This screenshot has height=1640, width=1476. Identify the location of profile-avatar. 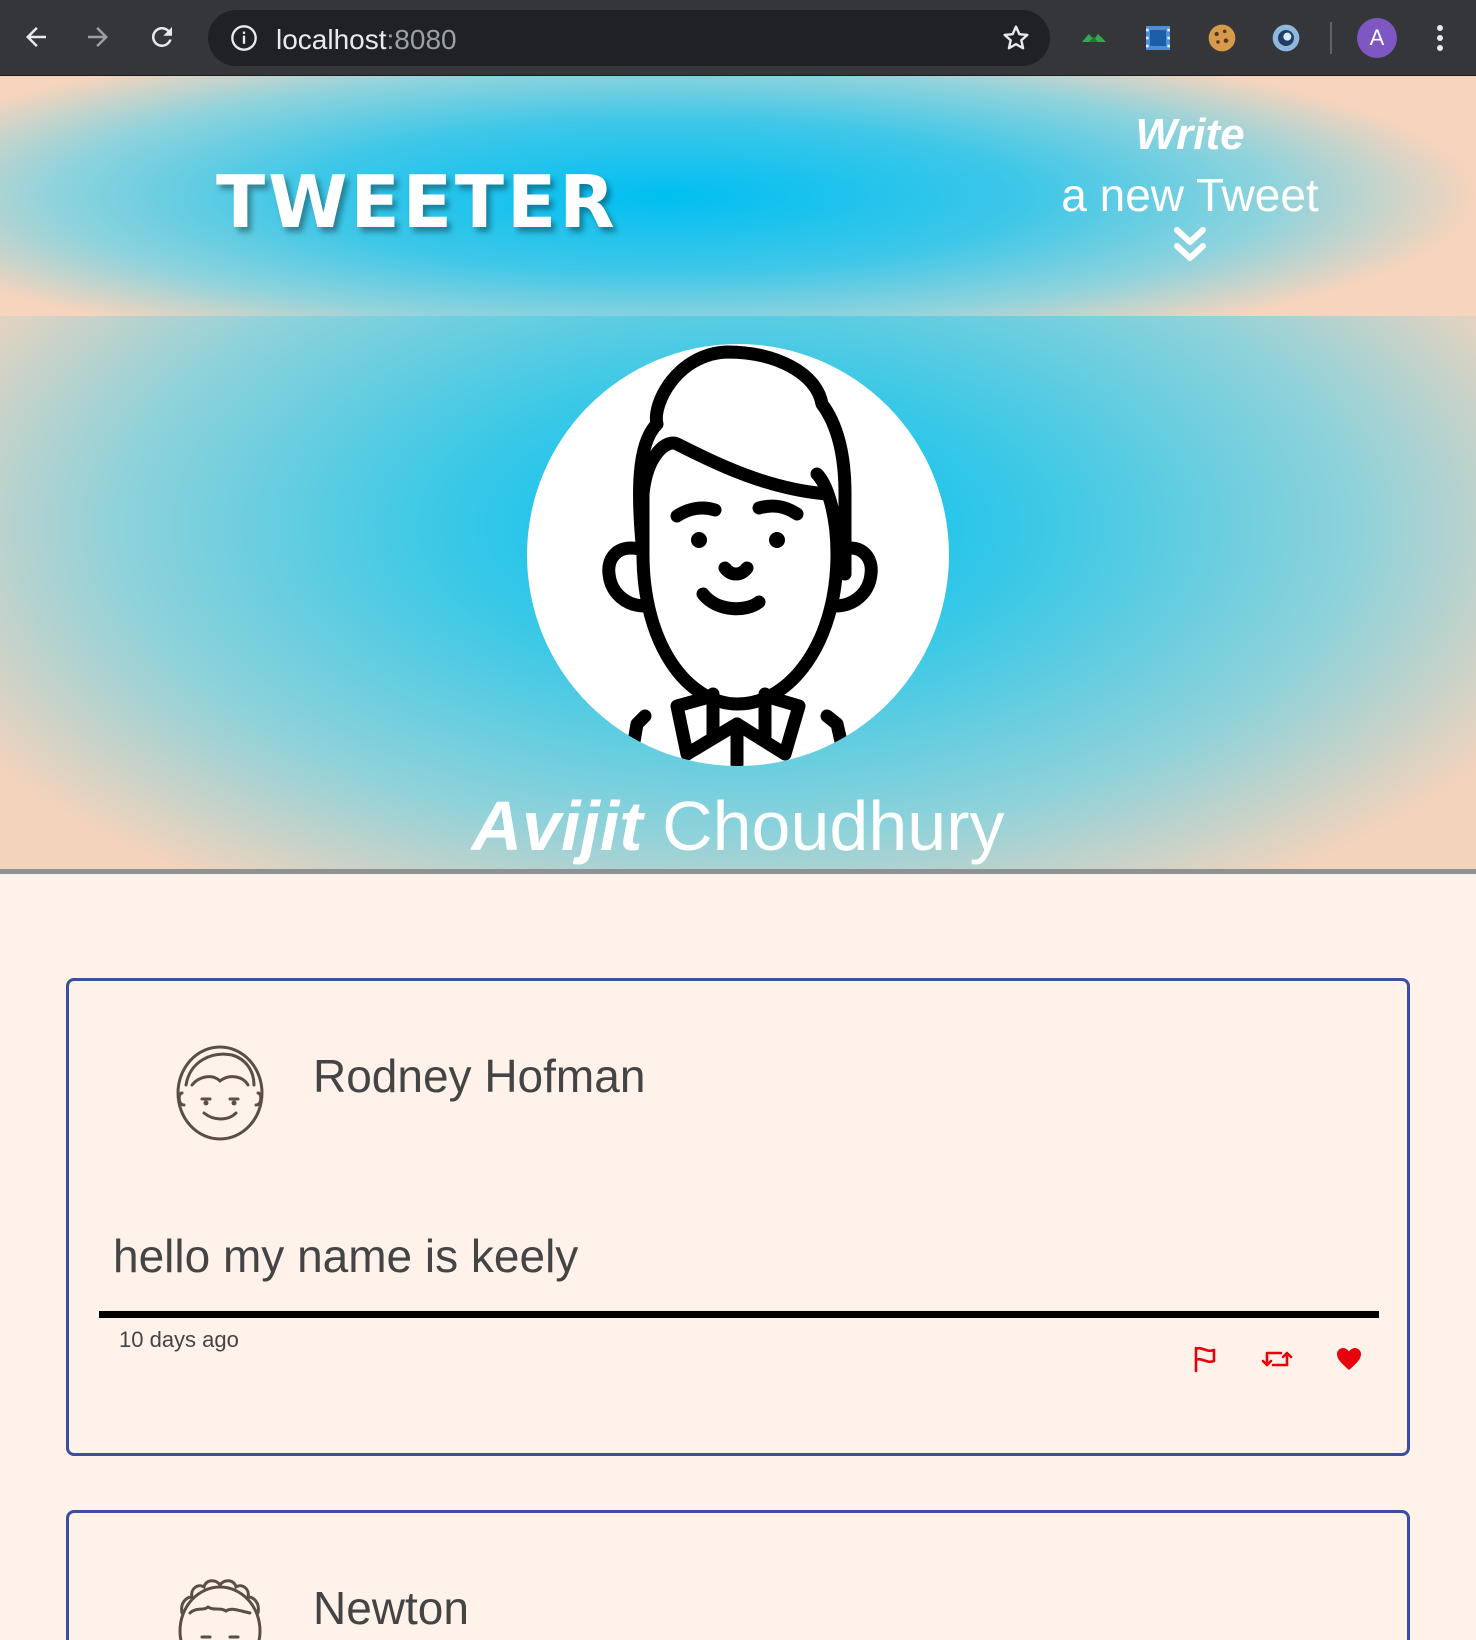
(738, 555).